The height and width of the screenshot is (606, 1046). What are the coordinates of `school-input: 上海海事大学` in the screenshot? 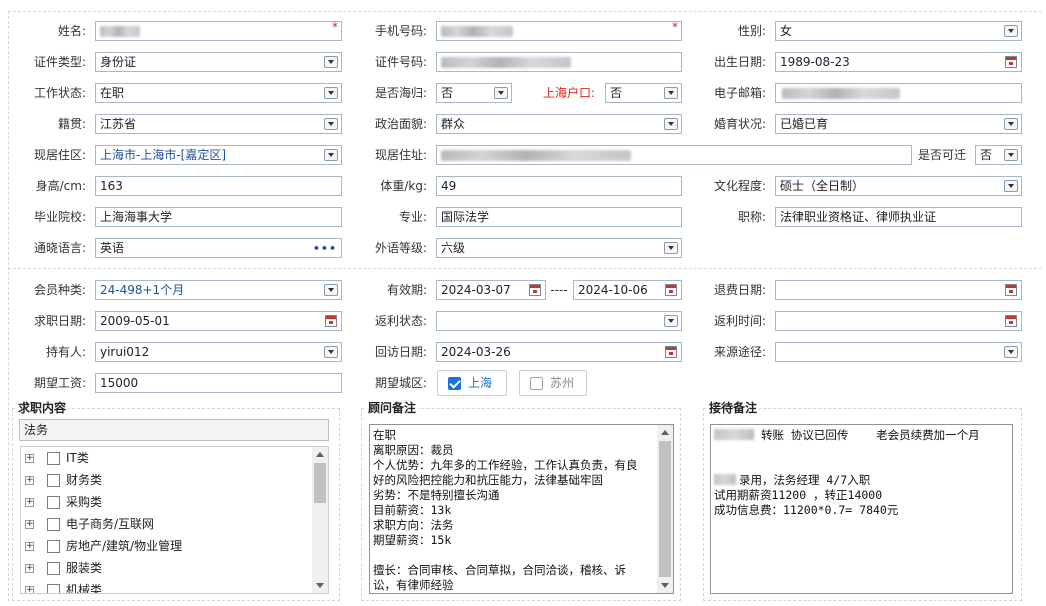 It's located at (218, 217).